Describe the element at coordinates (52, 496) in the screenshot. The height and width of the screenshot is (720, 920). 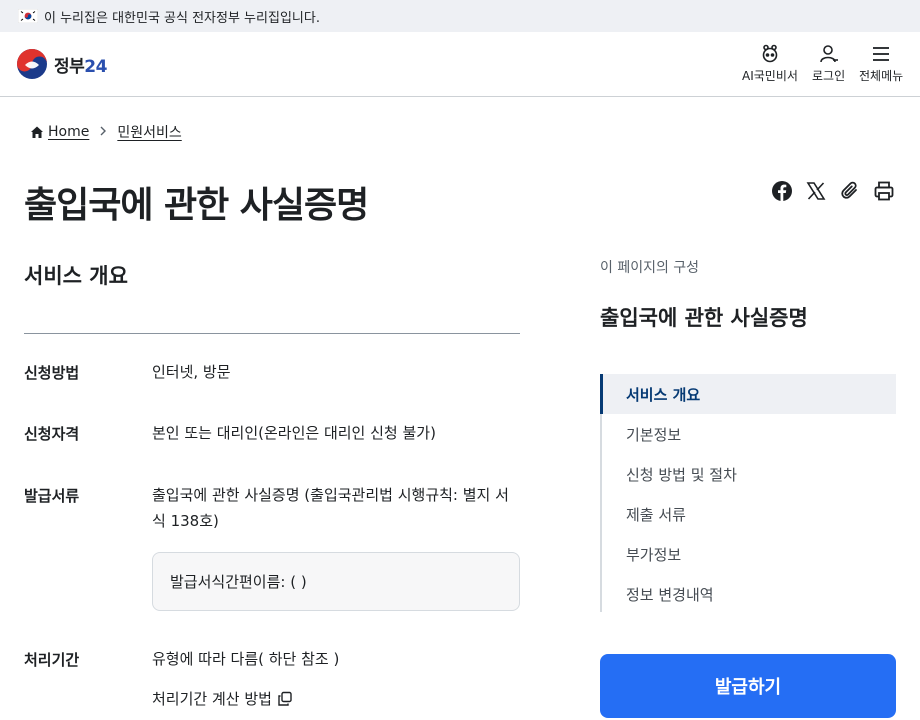
I see `row-label-documents: 발급서류` at that location.